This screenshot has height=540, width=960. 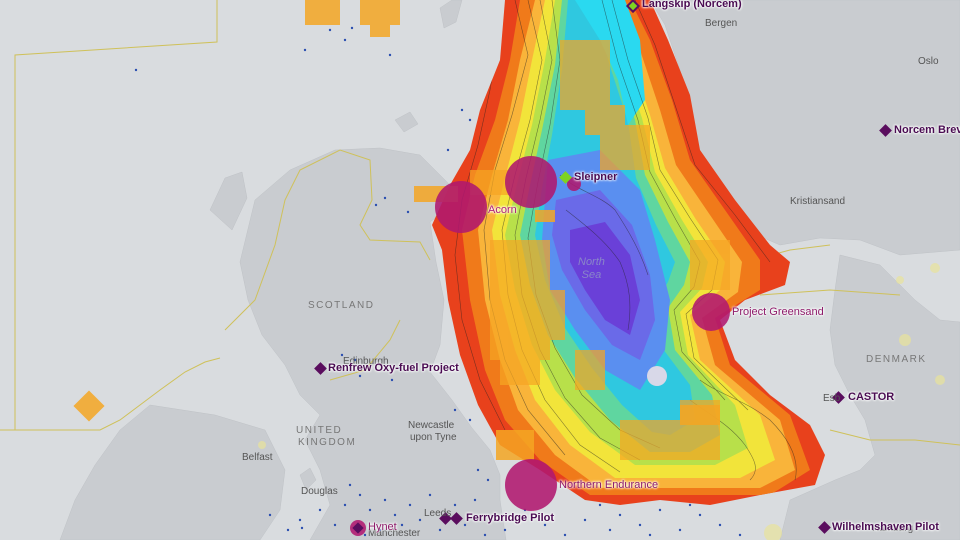 What do you see at coordinates (818, 201) in the screenshot?
I see `label-kristiansand: Kristiansand` at bounding box center [818, 201].